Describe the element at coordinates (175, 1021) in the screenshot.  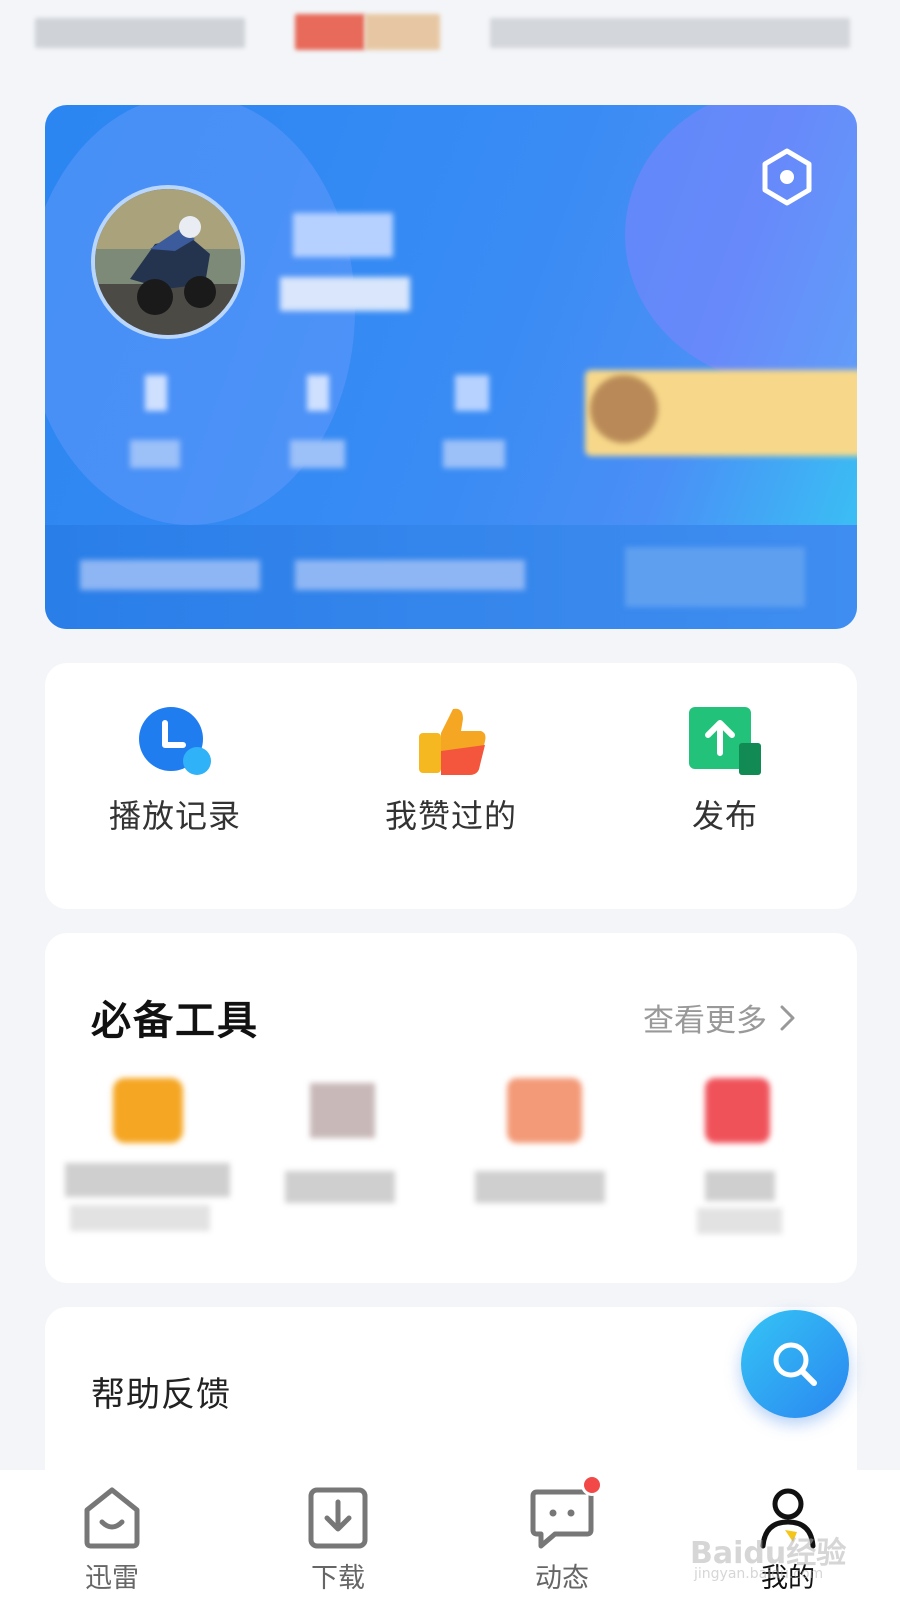
I see `tools-title: 必备工具` at that location.